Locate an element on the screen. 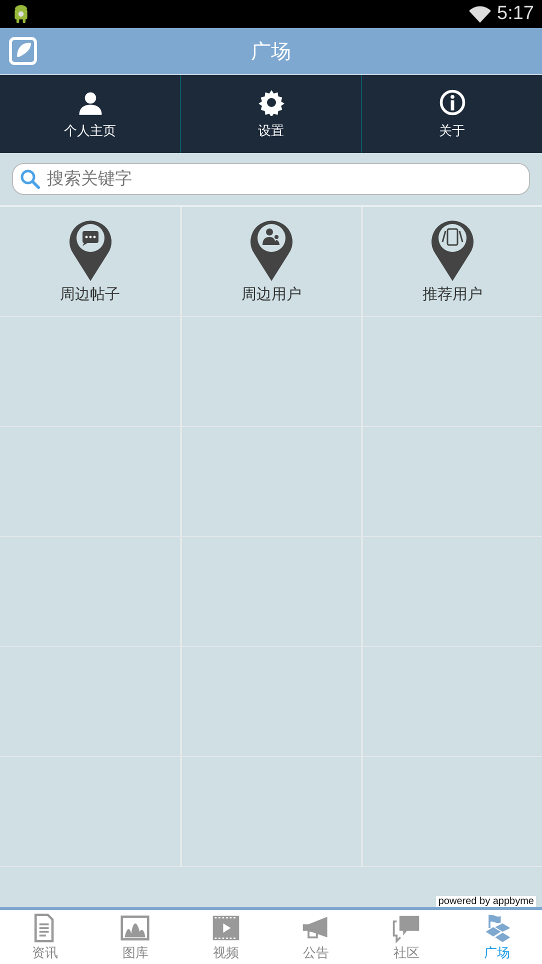 This screenshot has width=542, height=964. nav-button: 关于 is located at coordinates (451, 114).